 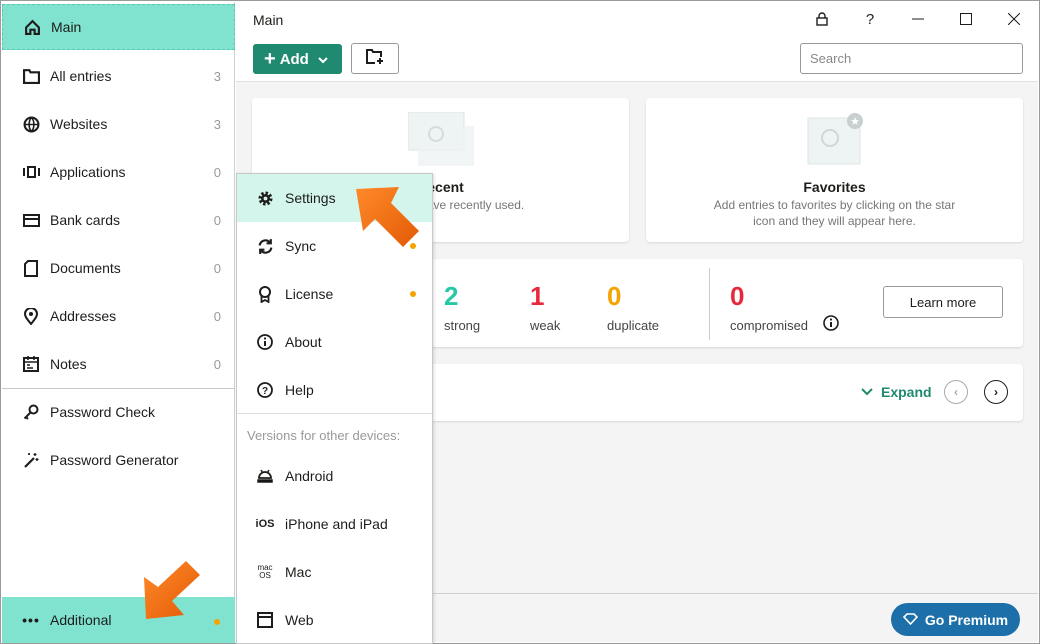 What do you see at coordinates (966, 19) in the screenshot?
I see `maximize-button` at bounding box center [966, 19].